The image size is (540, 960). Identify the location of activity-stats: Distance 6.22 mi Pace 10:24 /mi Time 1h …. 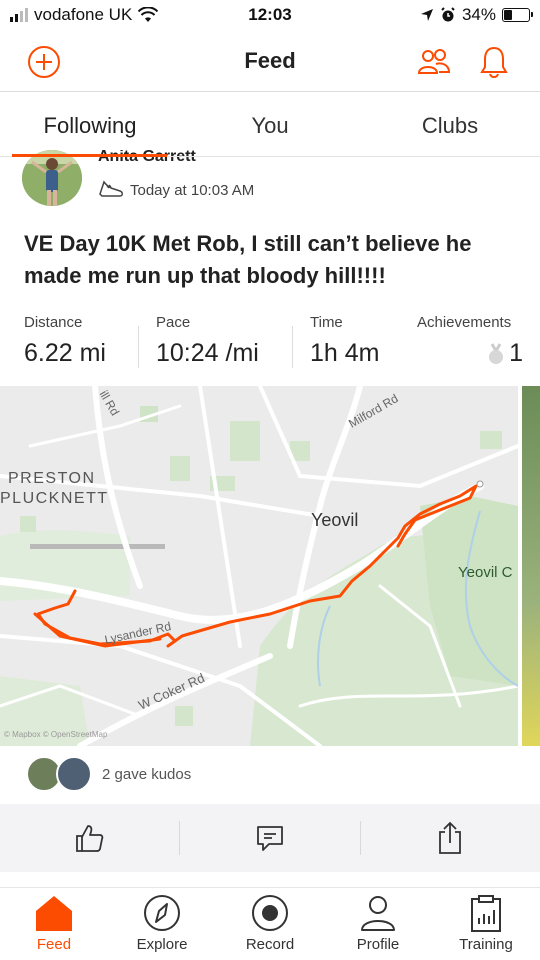
(274, 344).